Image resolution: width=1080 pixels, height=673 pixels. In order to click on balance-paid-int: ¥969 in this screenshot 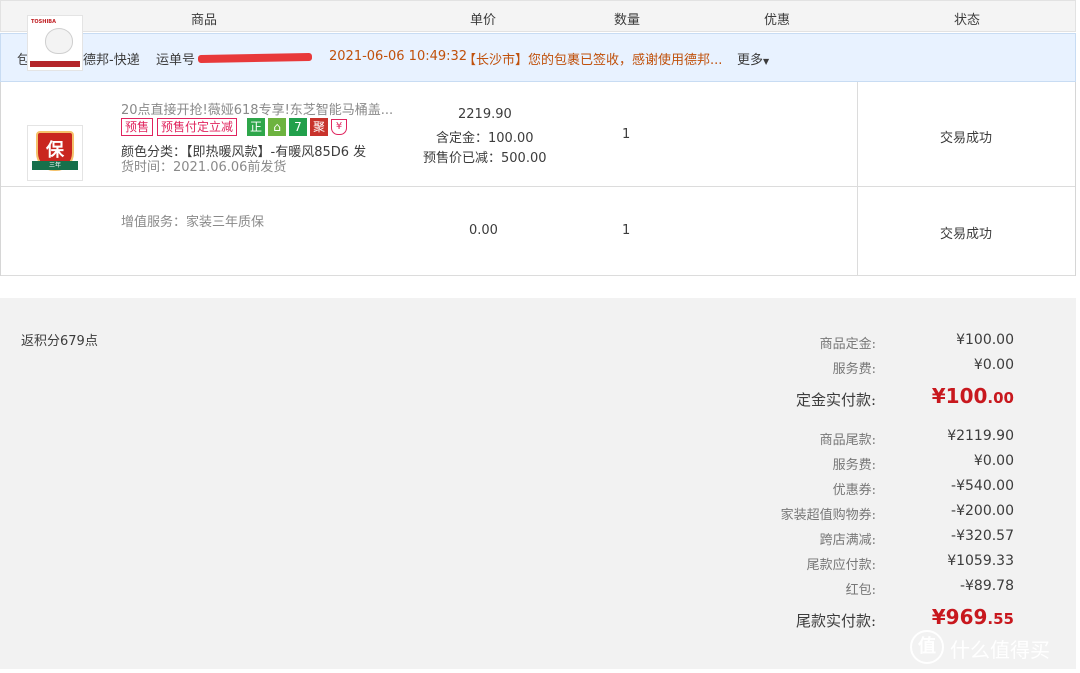, I will do `click(959, 617)`.